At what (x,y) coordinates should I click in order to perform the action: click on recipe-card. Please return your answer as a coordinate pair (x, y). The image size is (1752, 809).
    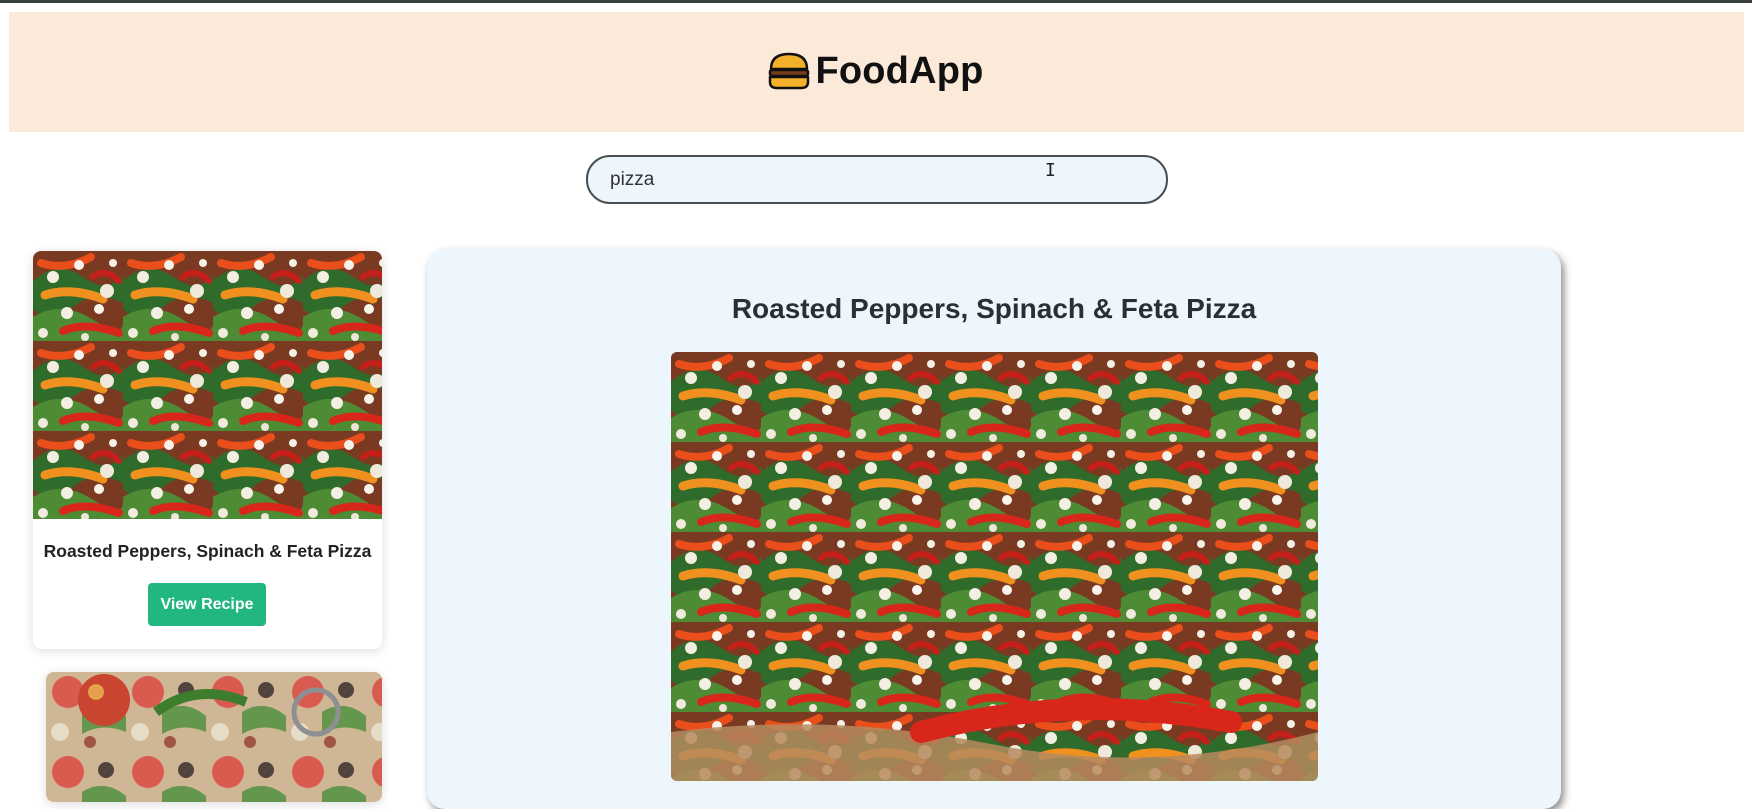
    Looking at the image, I should click on (214, 737).